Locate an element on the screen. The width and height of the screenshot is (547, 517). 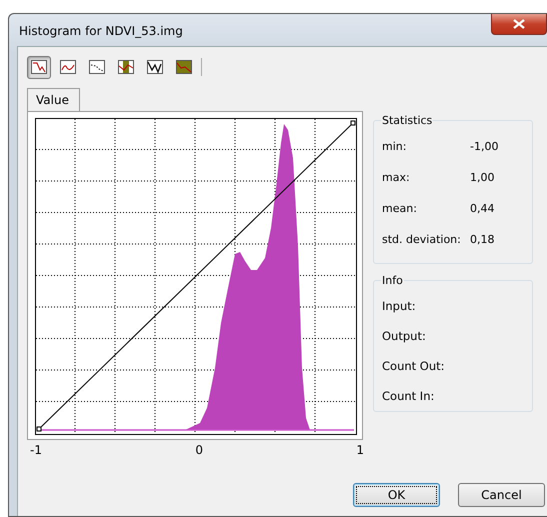
stat-value: 0,44 is located at coordinates (482, 208).